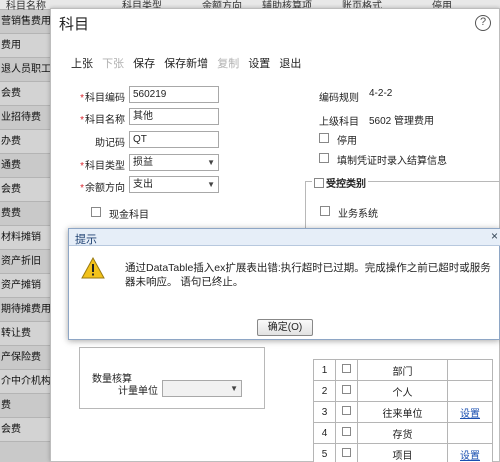 The width and height of the screenshot is (500, 462). I want to click on table-row: 2 个人, so click(403, 391).